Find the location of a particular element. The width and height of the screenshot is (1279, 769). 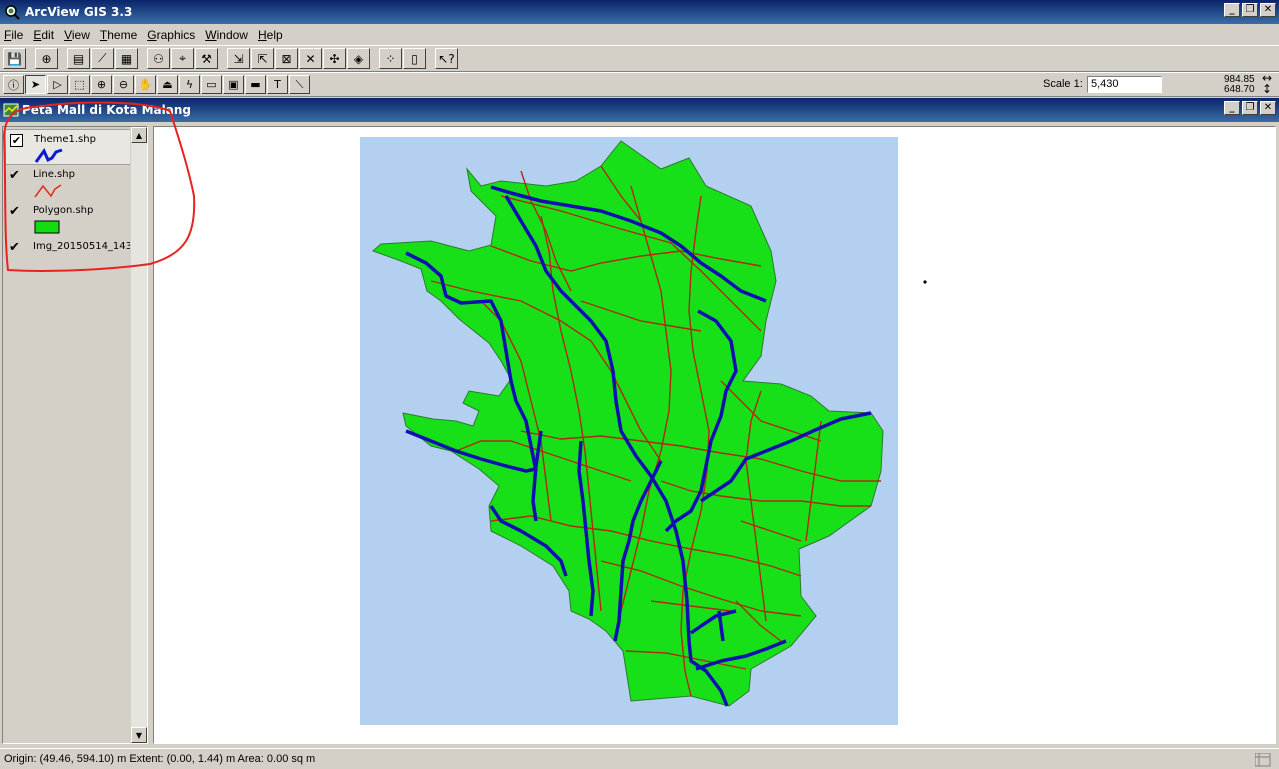

measure-tool: ⏏ is located at coordinates (167, 84).